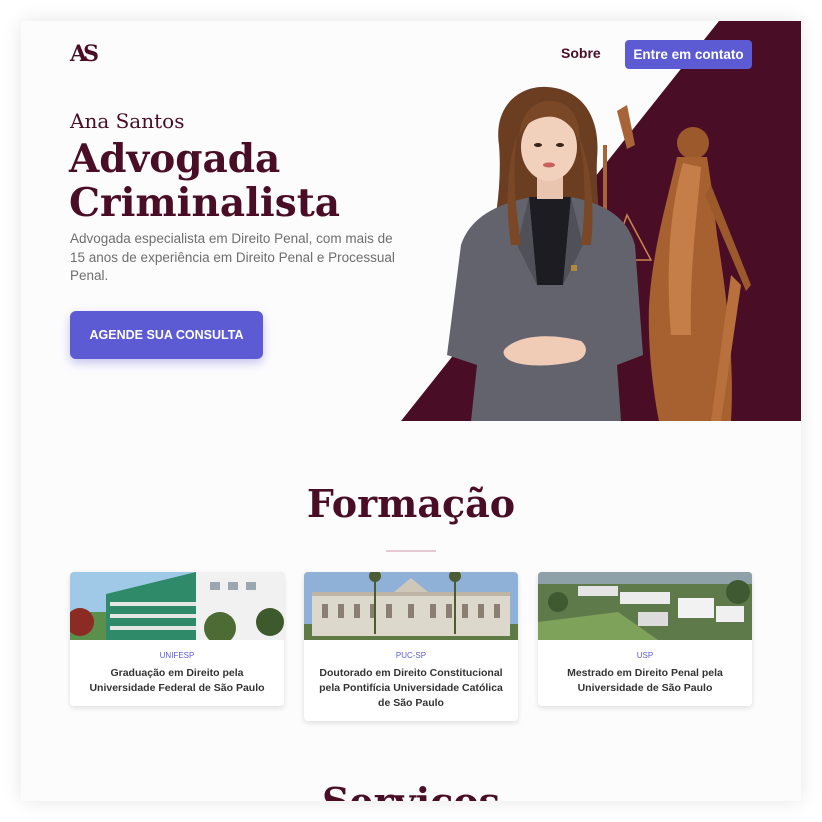 This screenshot has height=822, width=822. Describe the element at coordinates (411, 655) in the screenshot. I see `card-tag: PUC-SP` at that location.